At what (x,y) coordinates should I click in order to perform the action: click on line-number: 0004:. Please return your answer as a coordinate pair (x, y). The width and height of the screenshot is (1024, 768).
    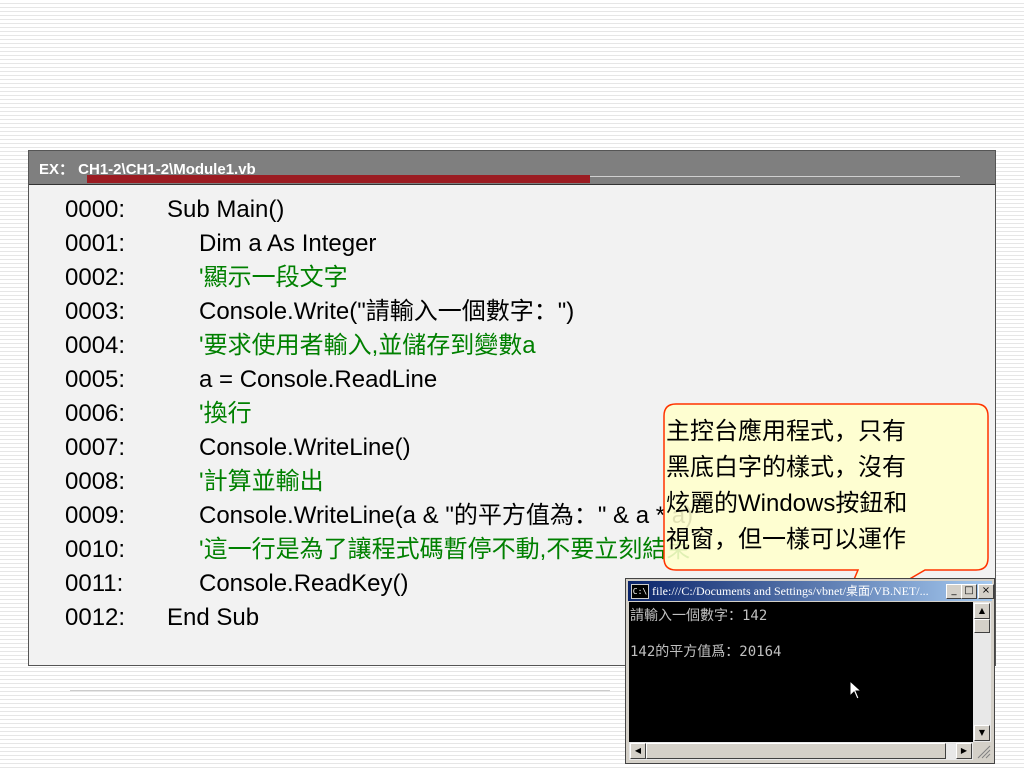
    Looking at the image, I should click on (95, 345).